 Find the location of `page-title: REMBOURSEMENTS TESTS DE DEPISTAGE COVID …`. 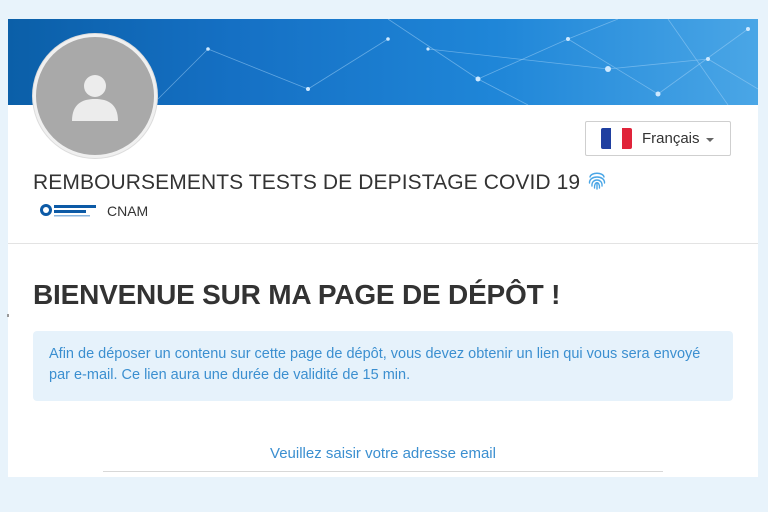

page-title: REMBOURSEMENTS TESTS DE DEPISTAGE COVID … is located at coordinates (320, 183).